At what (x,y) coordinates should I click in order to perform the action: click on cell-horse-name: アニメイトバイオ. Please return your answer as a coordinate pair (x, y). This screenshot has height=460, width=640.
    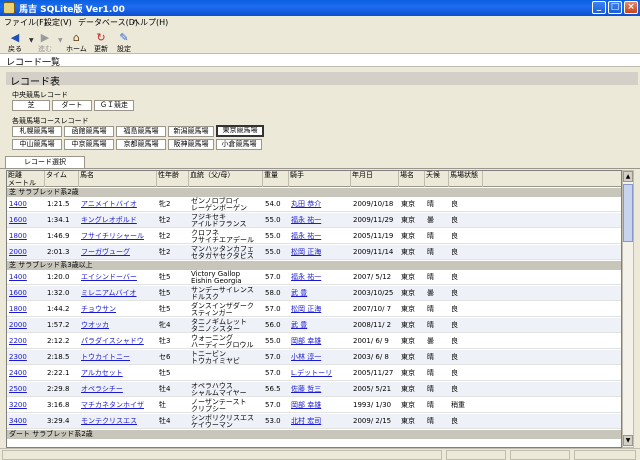
    Looking at the image, I should click on (118, 204).